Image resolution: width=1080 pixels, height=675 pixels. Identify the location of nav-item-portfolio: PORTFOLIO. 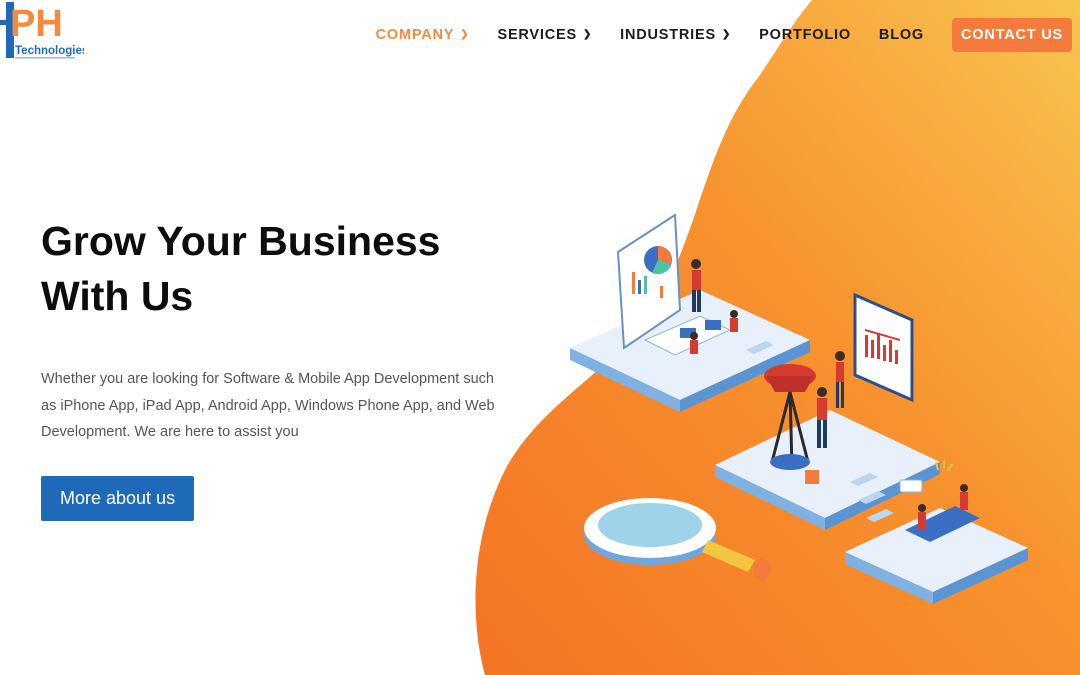
(805, 35).